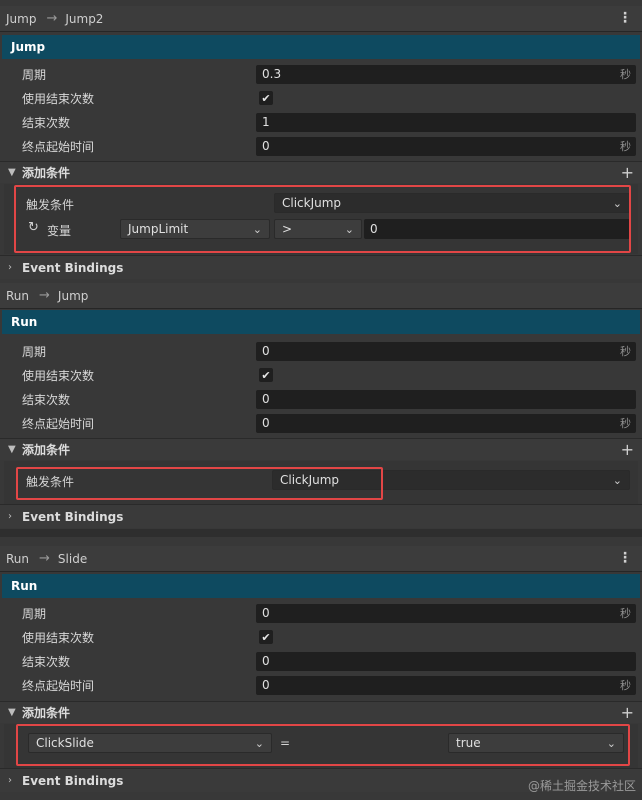  What do you see at coordinates (73, 267) in the screenshot?
I see `event-bindings-label: Event Bindings` at bounding box center [73, 267].